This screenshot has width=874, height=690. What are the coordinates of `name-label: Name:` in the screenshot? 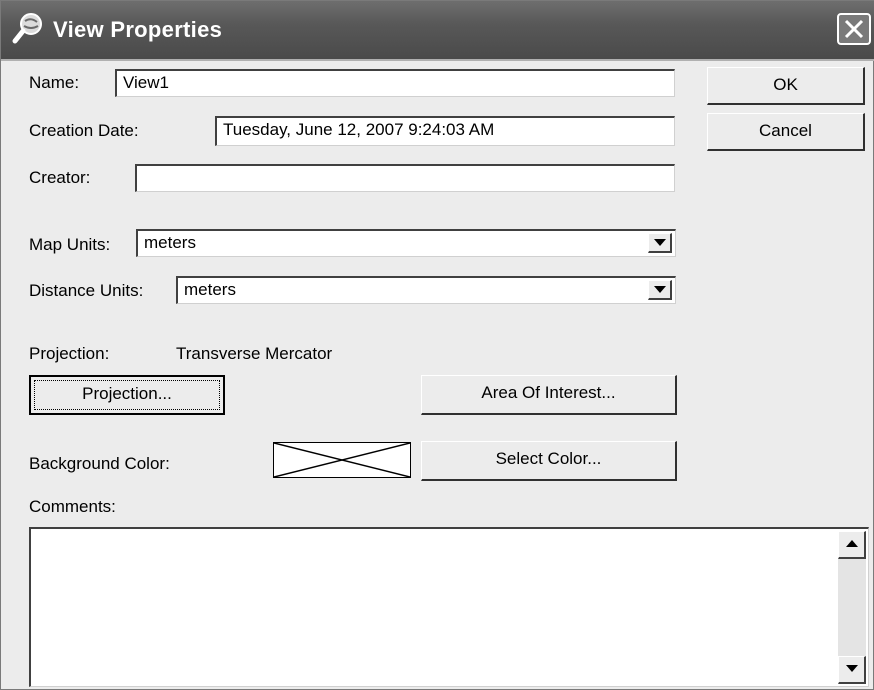 It's located at (54, 82).